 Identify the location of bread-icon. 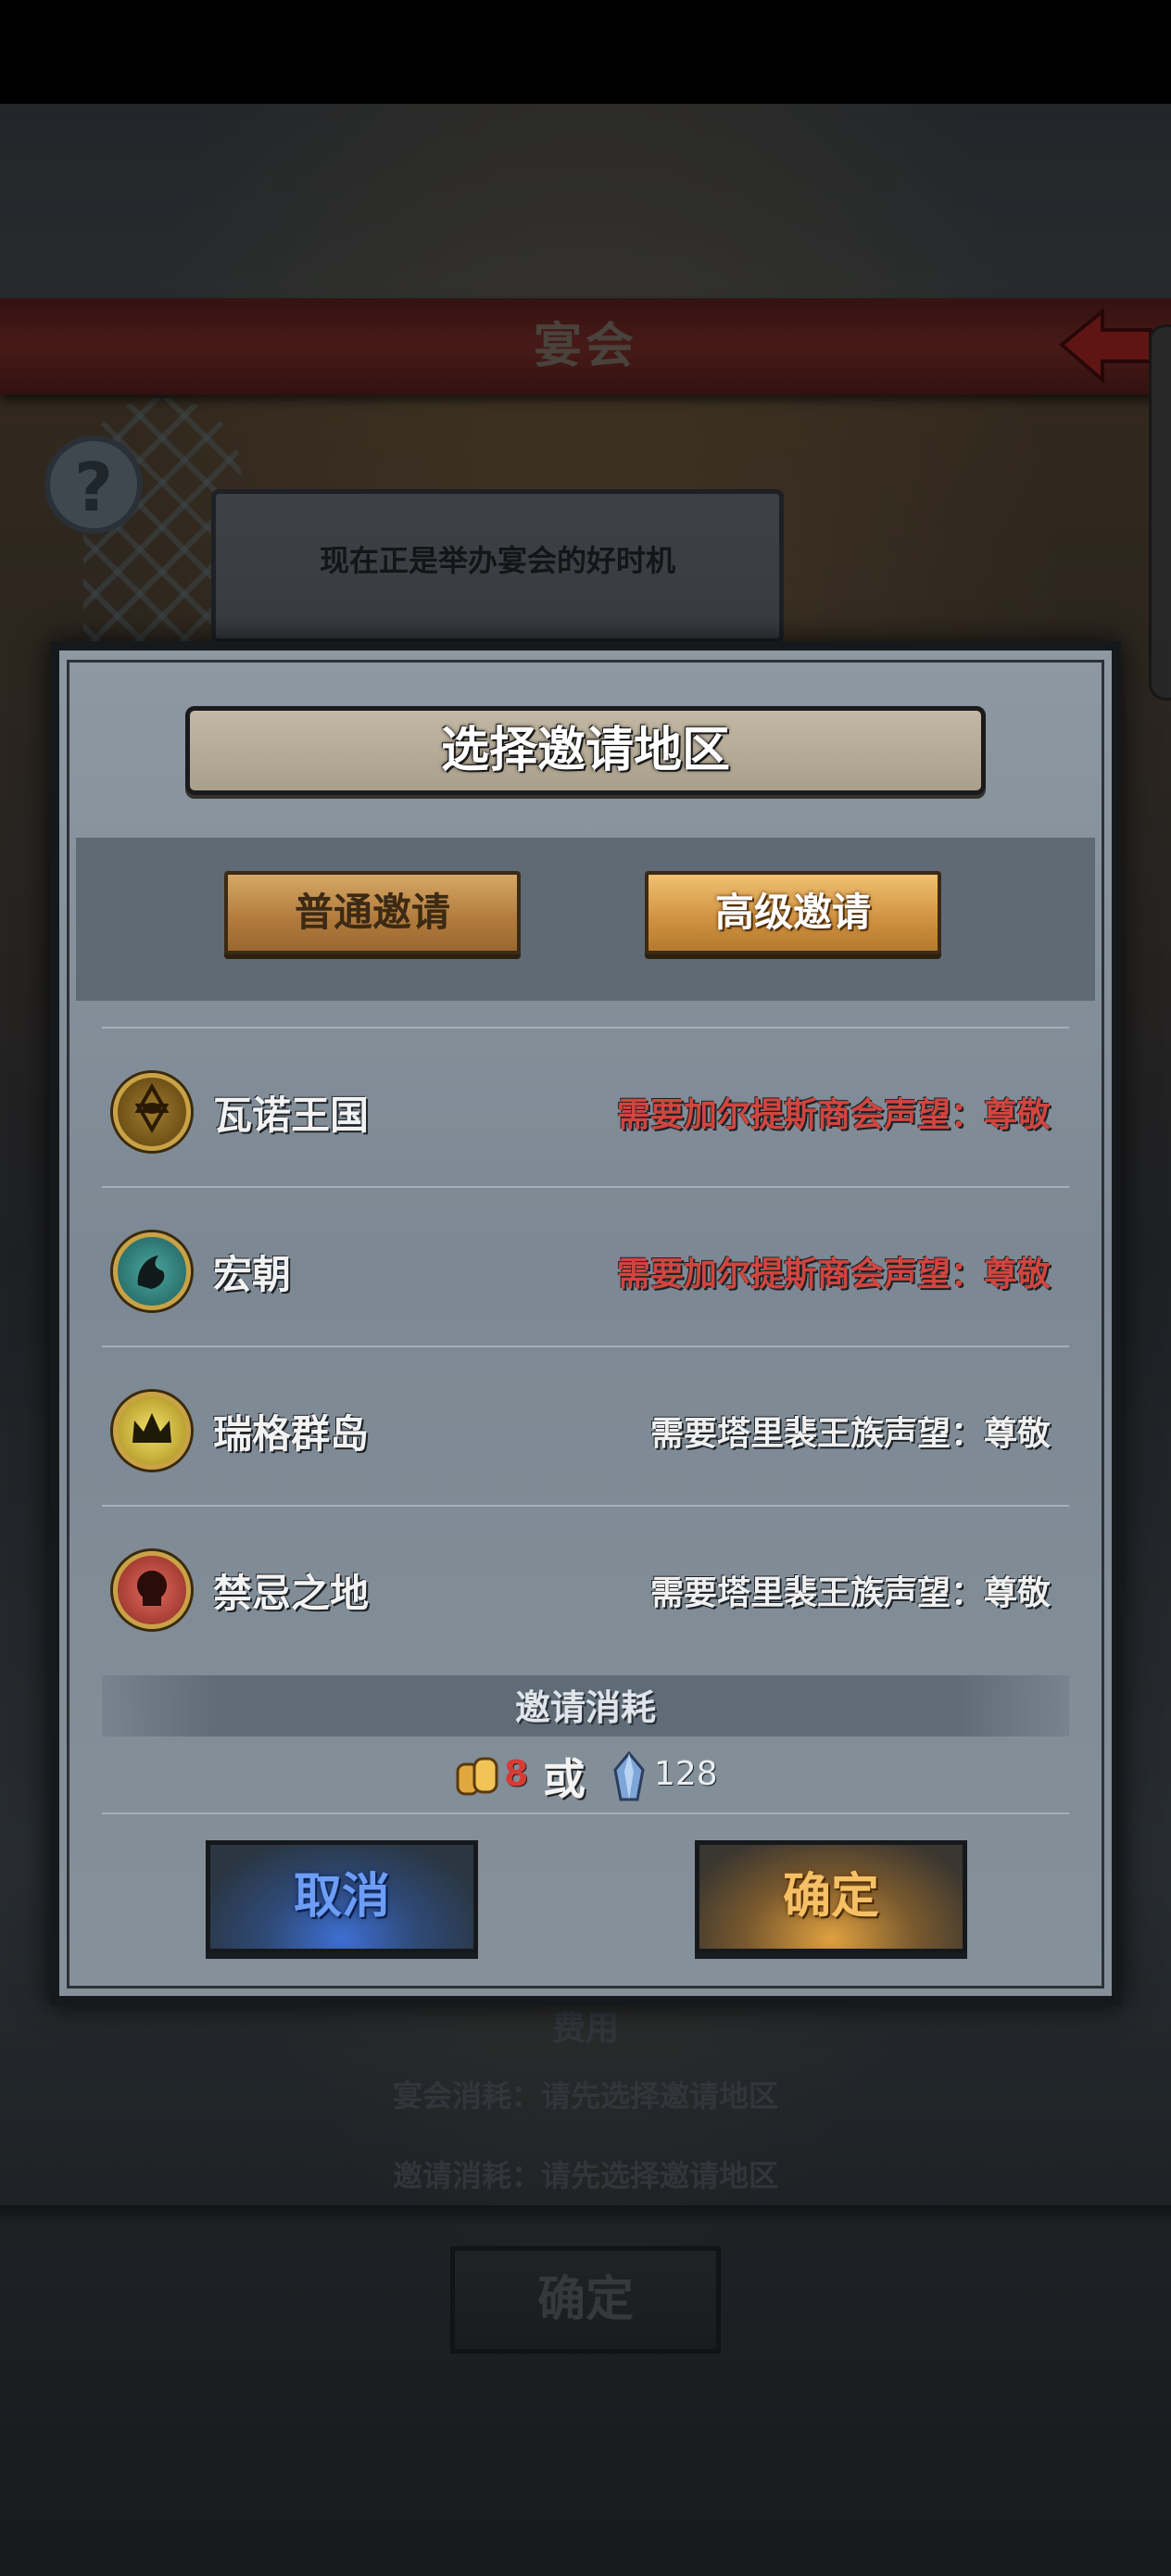
(477, 1777).